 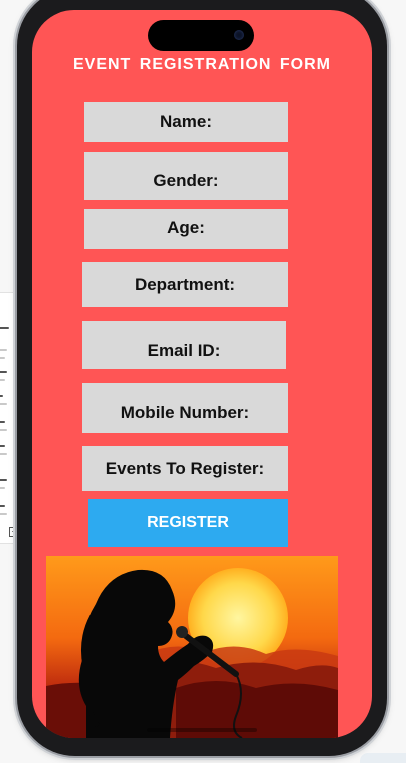 I want to click on events-to-register-field: Events To Register:, so click(x=185, y=468).